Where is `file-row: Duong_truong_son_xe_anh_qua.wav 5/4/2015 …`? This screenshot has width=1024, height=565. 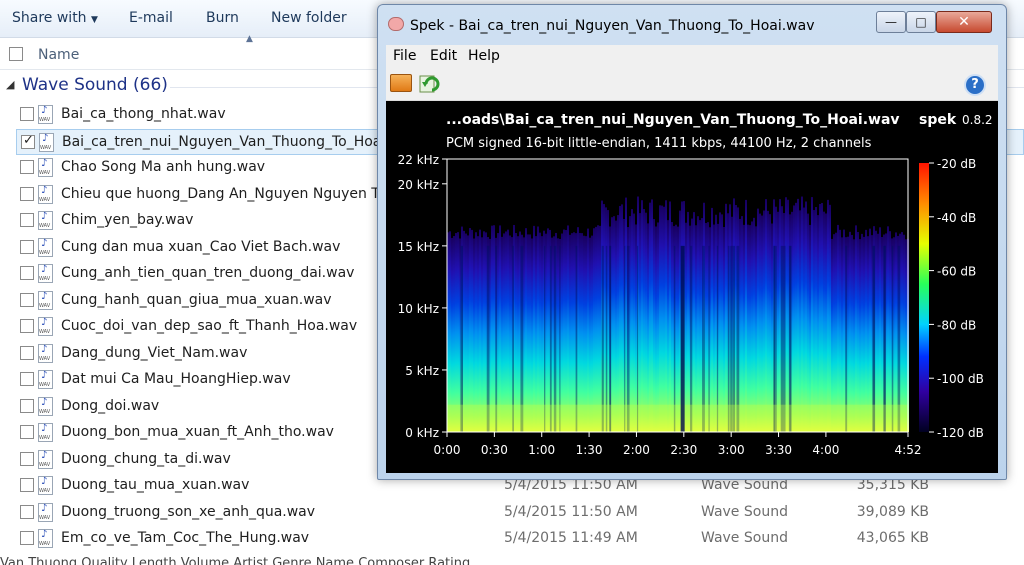
file-row: Duong_truong_son_xe_anh_qua.wav 5/4/2015 … is located at coordinates (520, 513).